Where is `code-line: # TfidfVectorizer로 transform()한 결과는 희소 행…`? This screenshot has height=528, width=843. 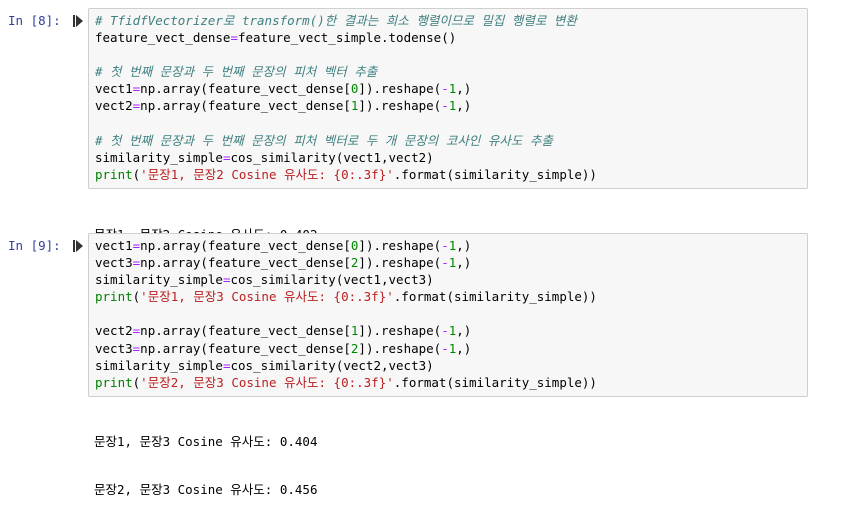 code-line: # TfidfVectorizer로 transform()한 결과는 희소 행… is located at coordinates (336, 20).